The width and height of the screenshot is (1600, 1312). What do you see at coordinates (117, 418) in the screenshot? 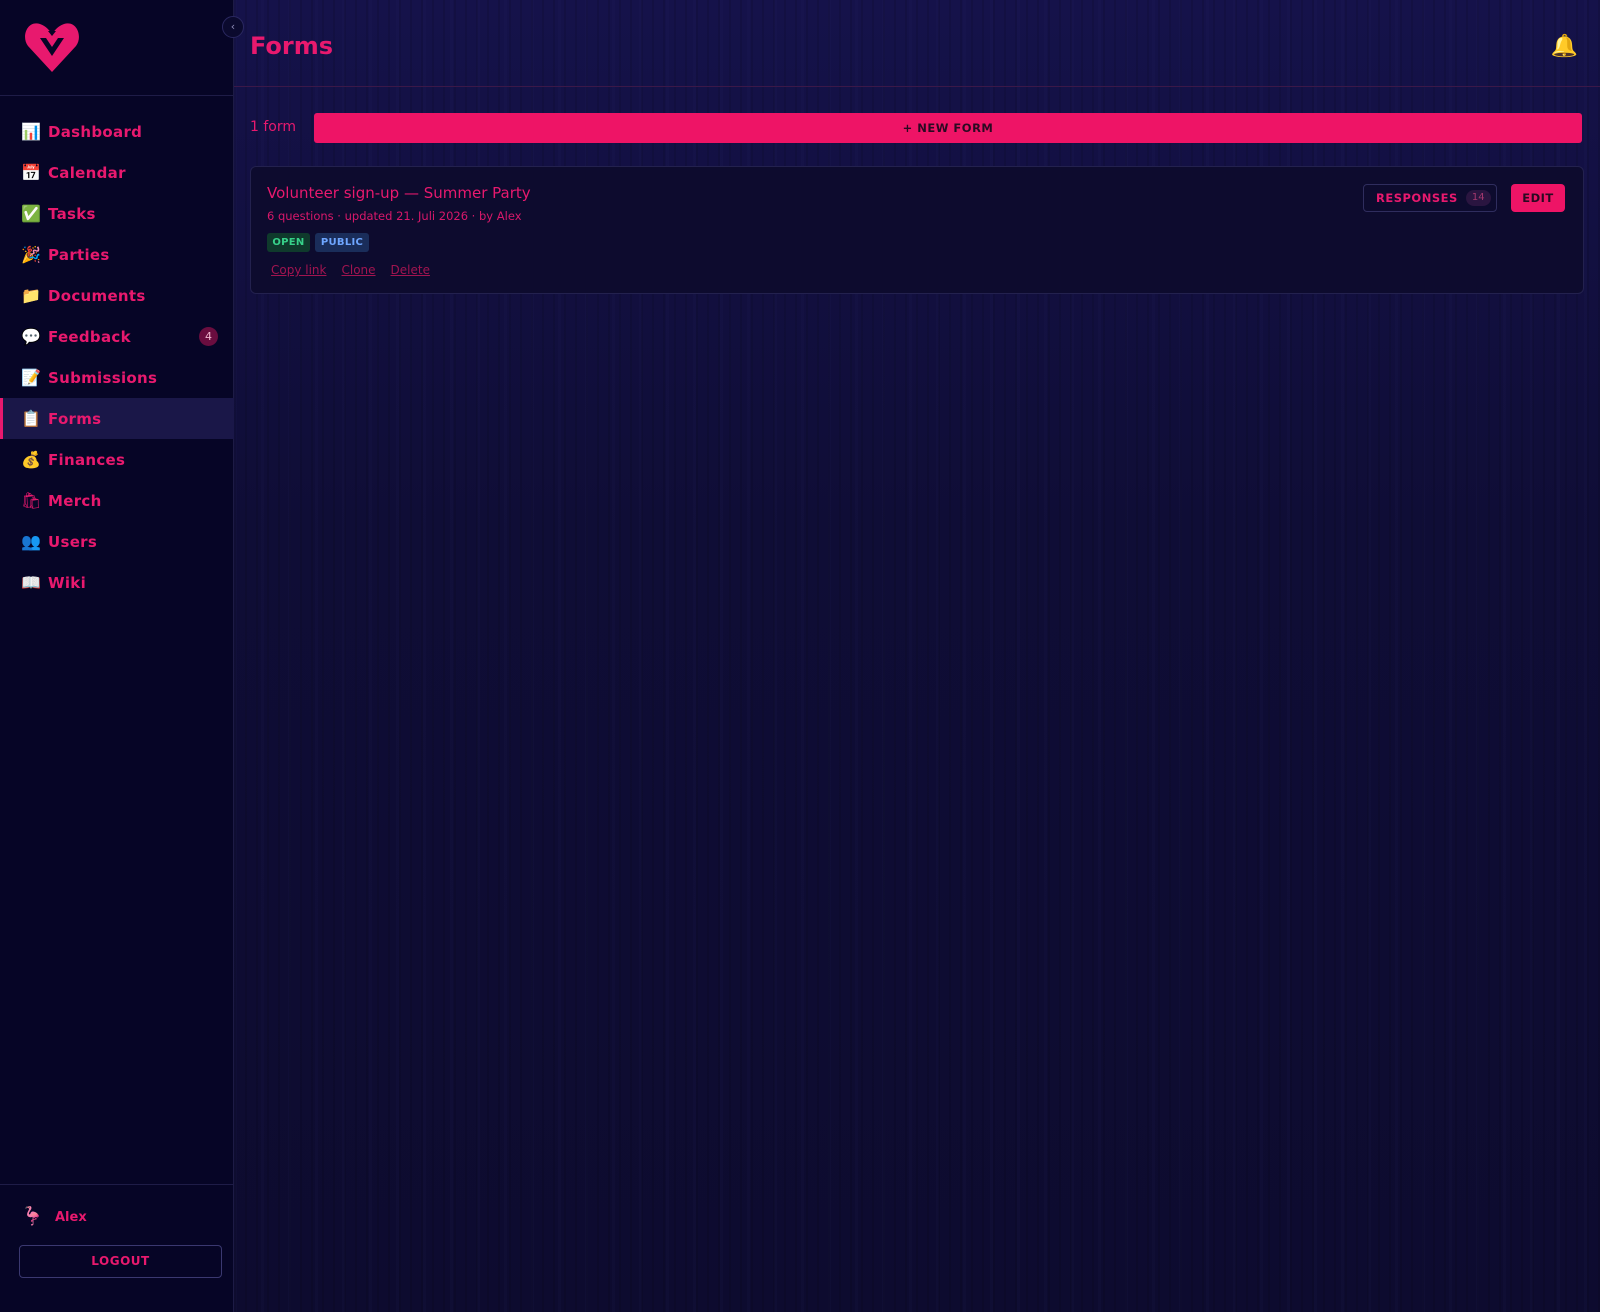
I see `sidebar-item-forms: 📋 Forms` at bounding box center [117, 418].